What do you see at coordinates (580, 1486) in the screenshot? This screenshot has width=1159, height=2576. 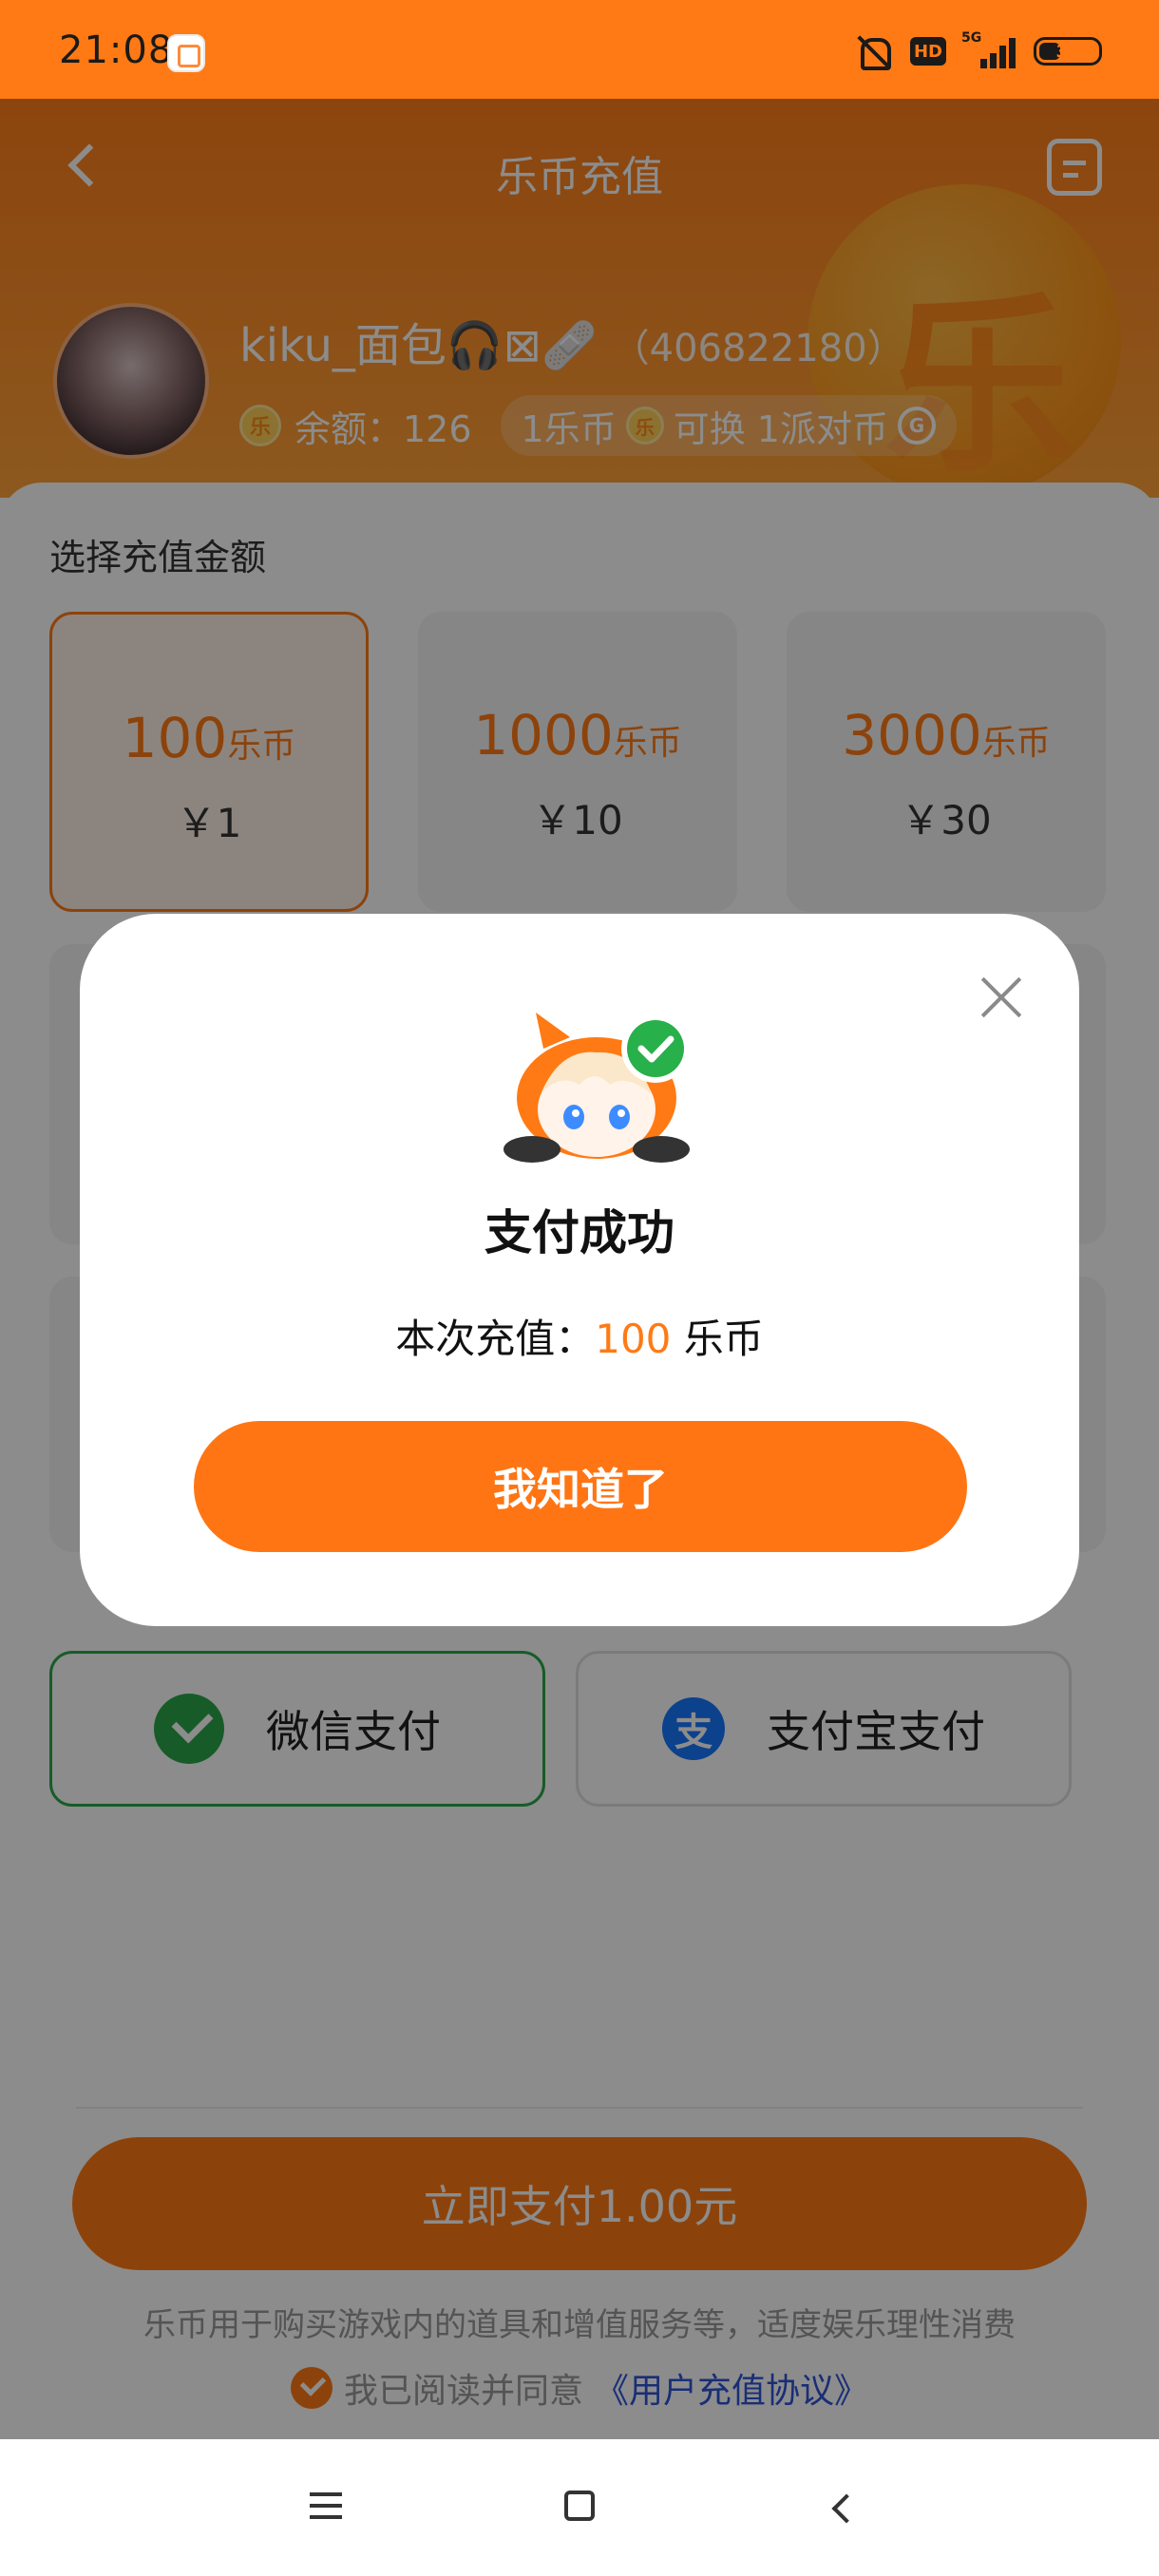 I see `confirm-button: 我知道了` at bounding box center [580, 1486].